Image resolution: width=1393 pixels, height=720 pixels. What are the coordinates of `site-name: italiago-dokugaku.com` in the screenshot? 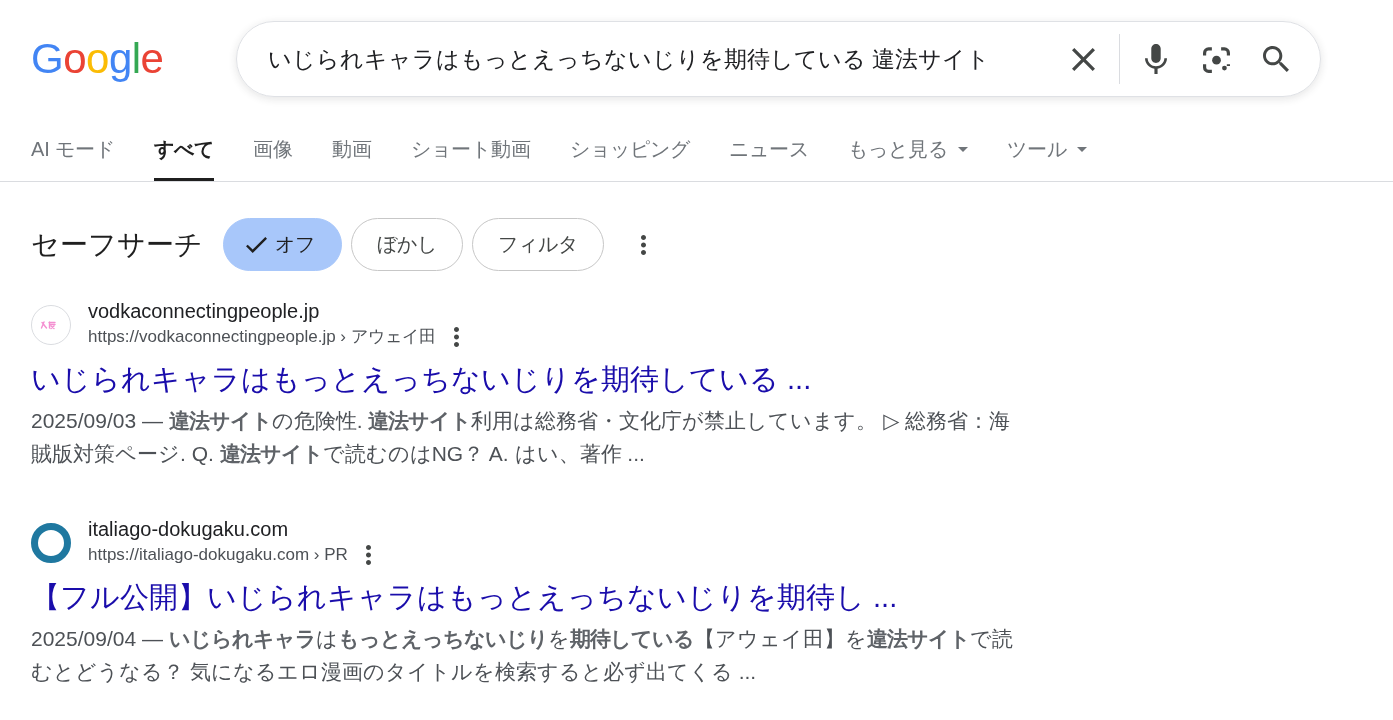 It's located at (189, 529).